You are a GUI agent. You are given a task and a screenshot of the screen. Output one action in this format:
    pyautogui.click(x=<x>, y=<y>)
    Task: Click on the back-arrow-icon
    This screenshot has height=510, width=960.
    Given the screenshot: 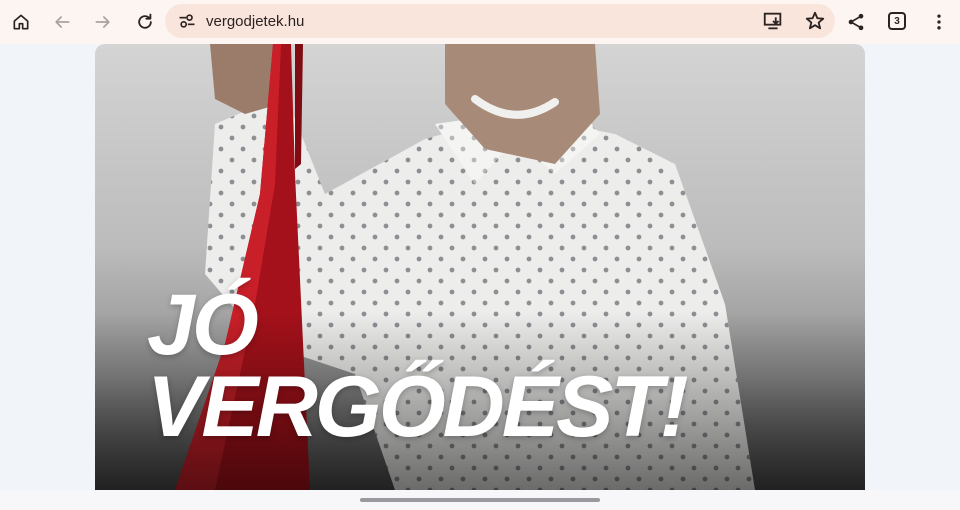 What is the action you would take?
    pyautogui.click(x=62, y=22)
    